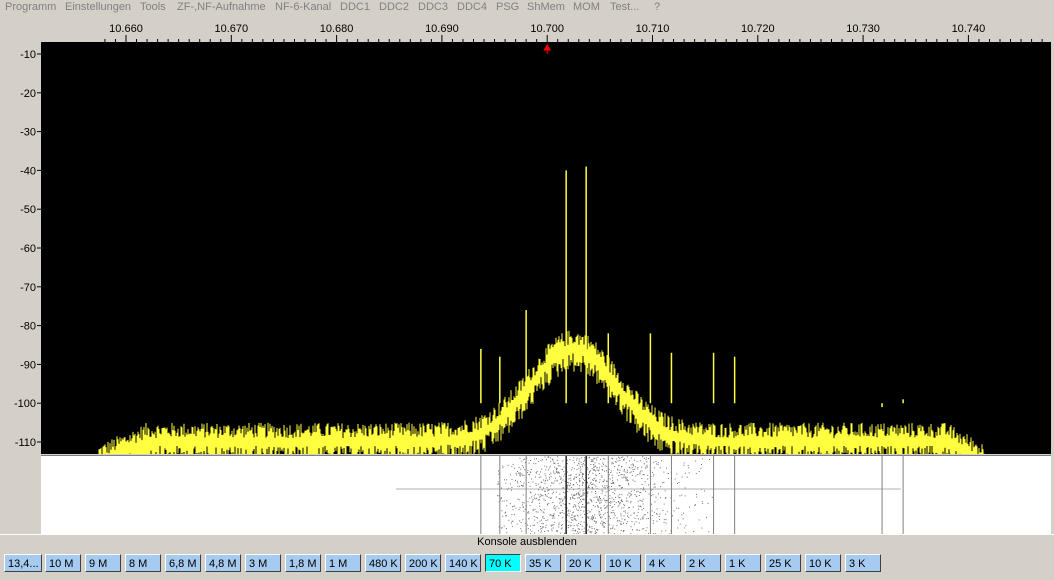 The image size is (1054, 580). What do you see at coordinates (355, 7) in the screenshot?
I see `menu-item-ddc1: DDC1` at bounding box center [355, 7].